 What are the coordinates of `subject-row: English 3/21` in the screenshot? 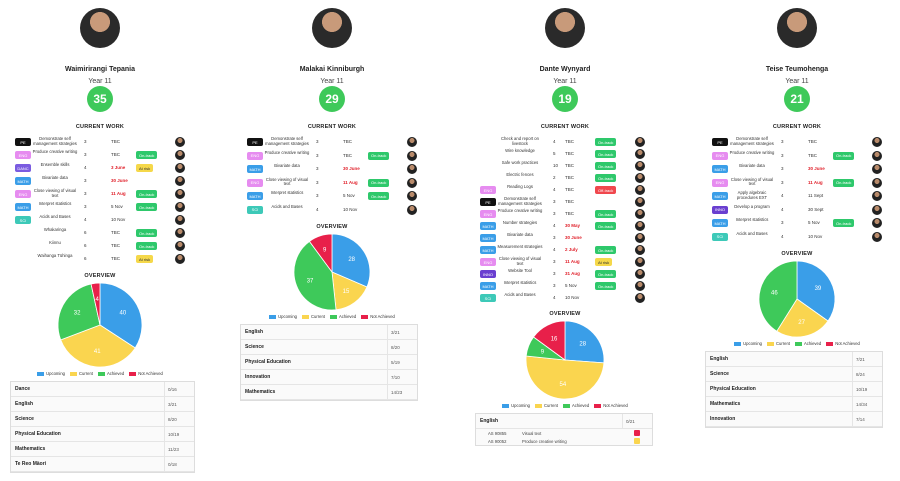 It's located at (102, 404).